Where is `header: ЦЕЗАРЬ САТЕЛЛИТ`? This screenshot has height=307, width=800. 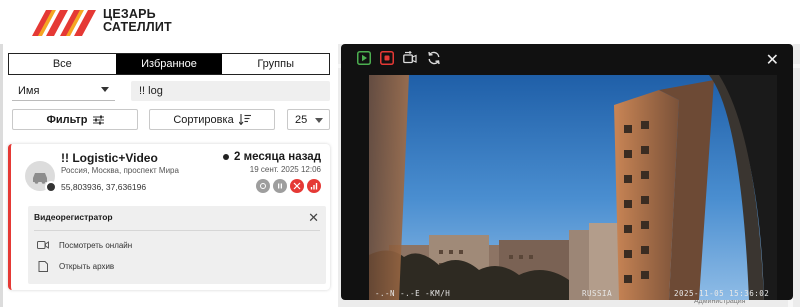
header: ЦЕЗАРЬ САТЕЛЛИТ is located at coordinates (400, 22).